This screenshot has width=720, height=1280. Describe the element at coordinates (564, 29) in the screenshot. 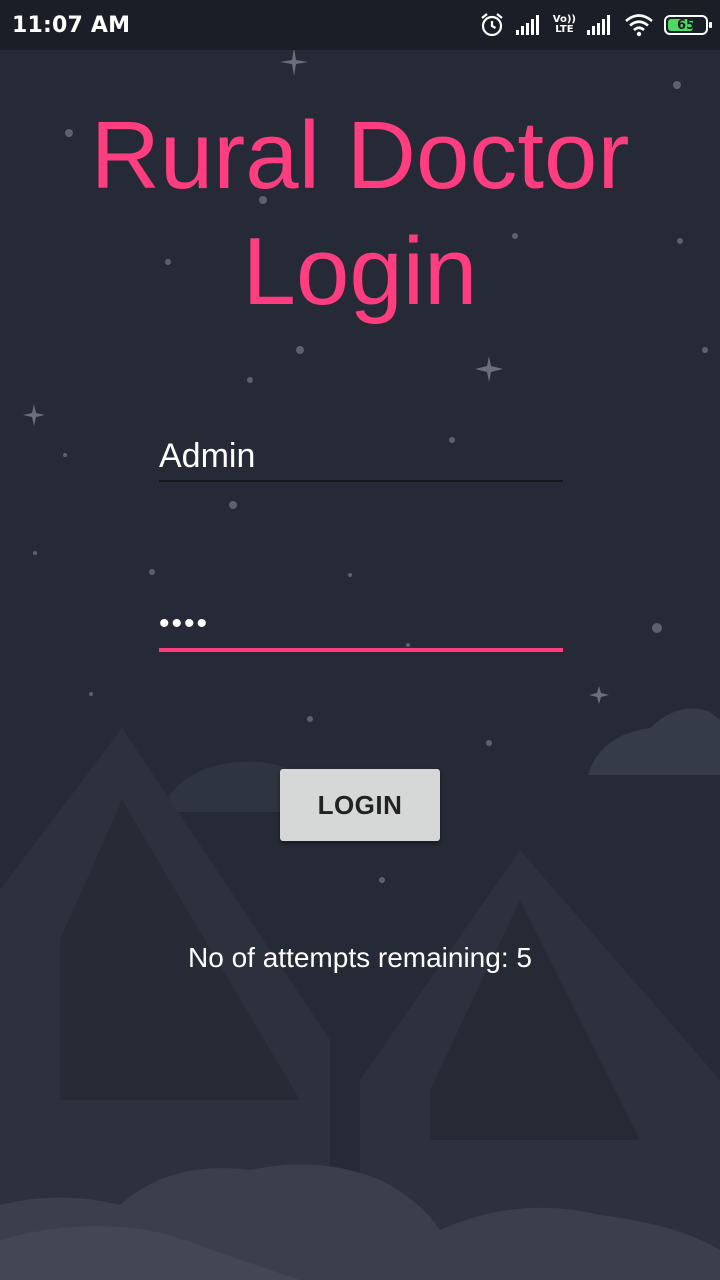

I see `lte-label: LTE` at that location.